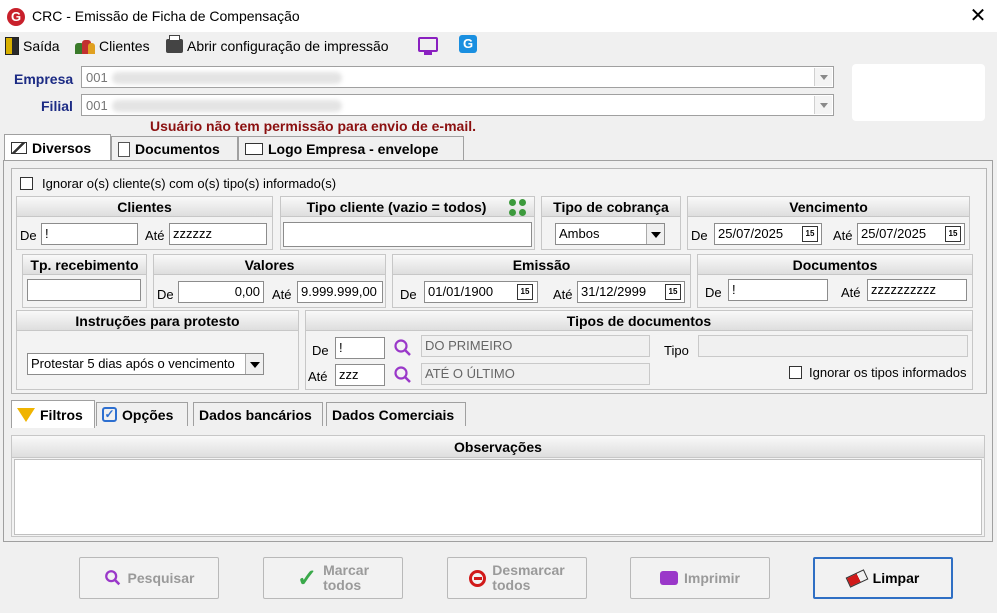 This screenshot has height=613, width=997. I want to click on document-icon, so click(124, 149).